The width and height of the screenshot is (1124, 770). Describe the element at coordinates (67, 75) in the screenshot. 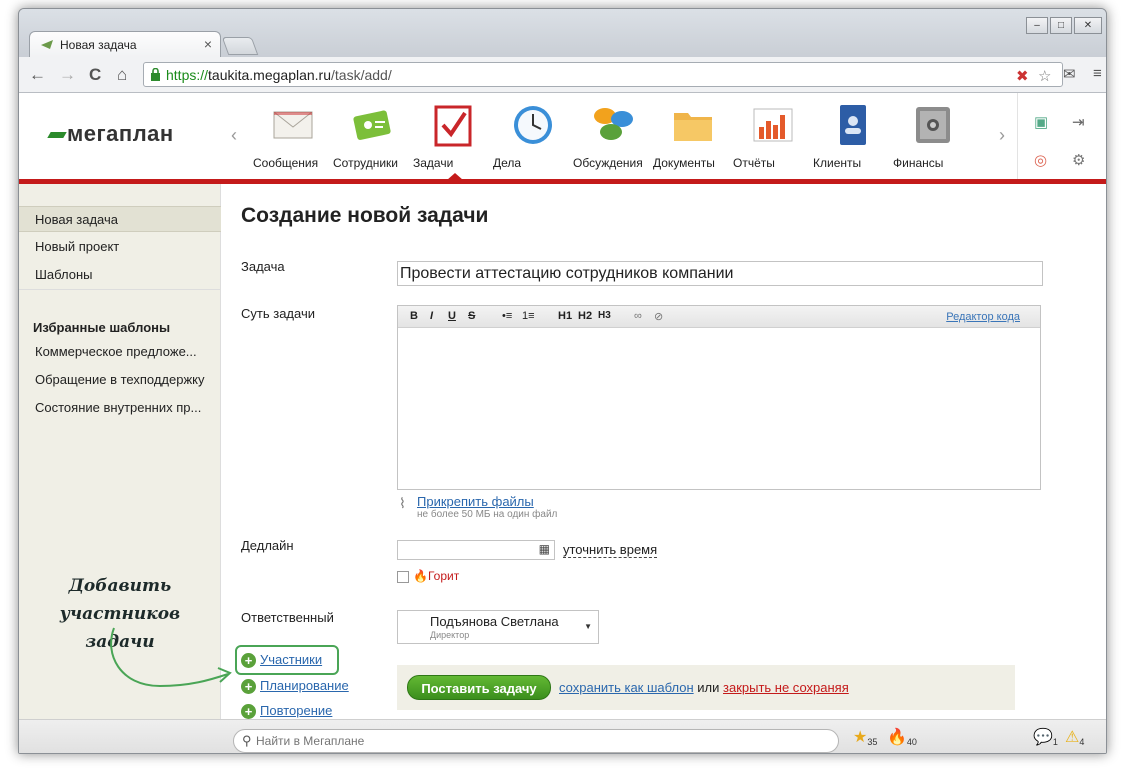

I see `forward-button: →` at that location.